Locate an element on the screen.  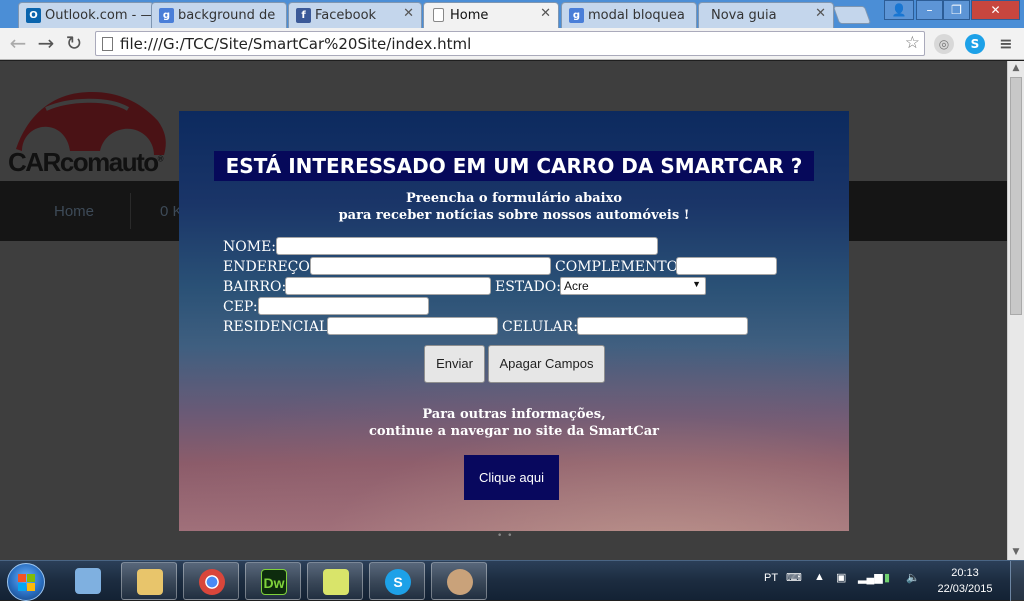
residencial-input is located at coordinates (412, 326).